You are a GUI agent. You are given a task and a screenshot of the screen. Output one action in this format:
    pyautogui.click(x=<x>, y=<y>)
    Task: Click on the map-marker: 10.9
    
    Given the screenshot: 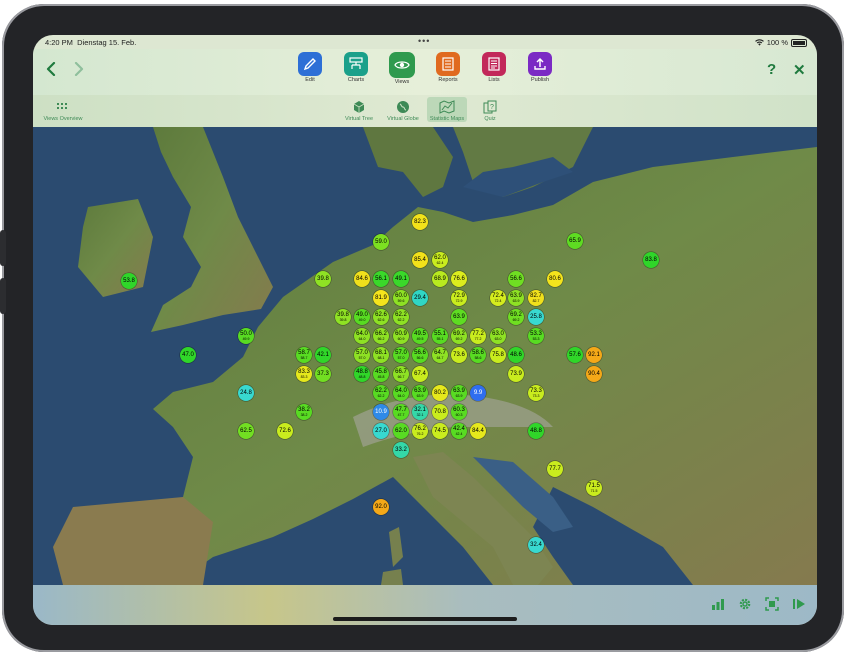 What is the action you would take?
    pyautogui.click(x=381, y=412)
    